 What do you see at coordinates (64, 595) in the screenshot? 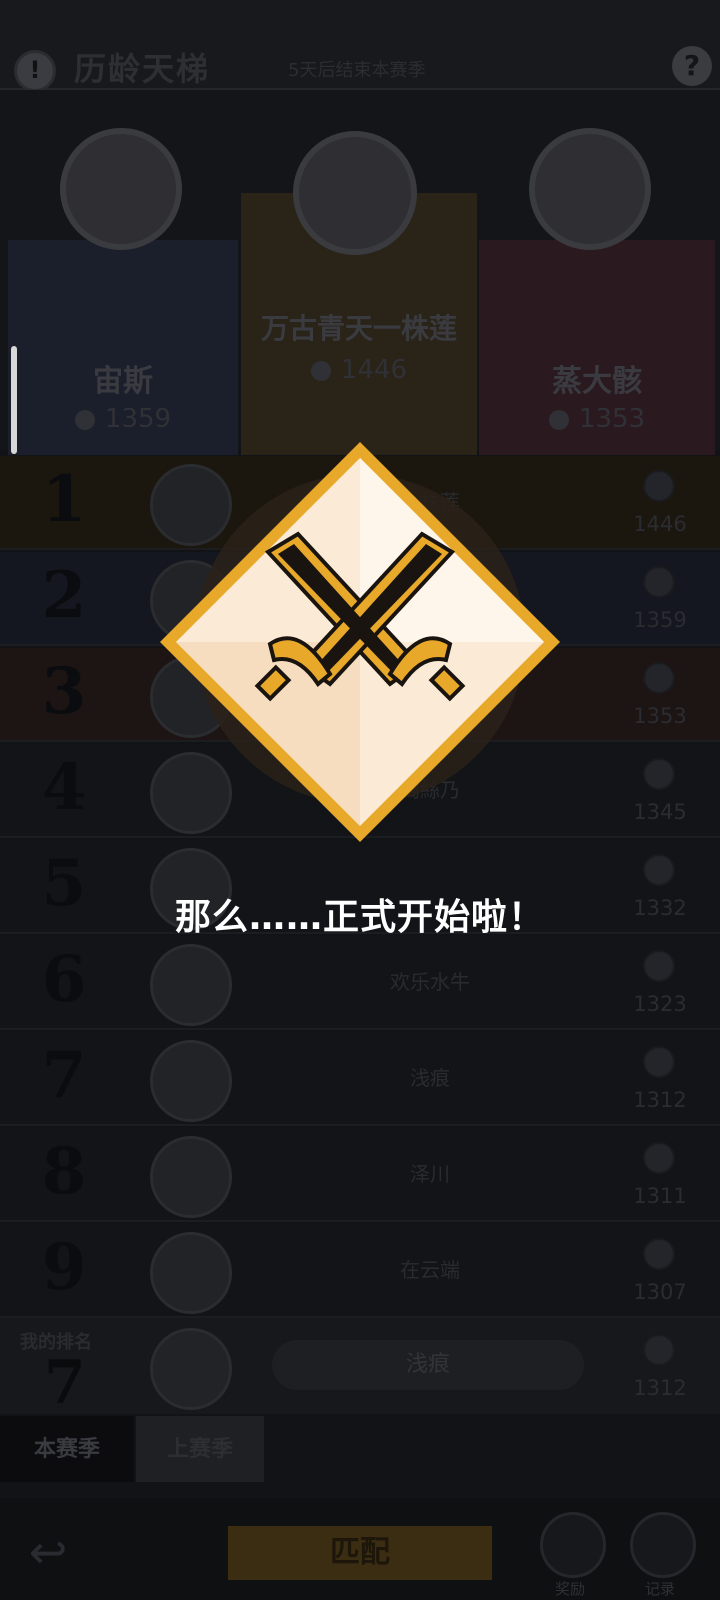
I see `rank-number: 2` at bounding box center [64, 595].